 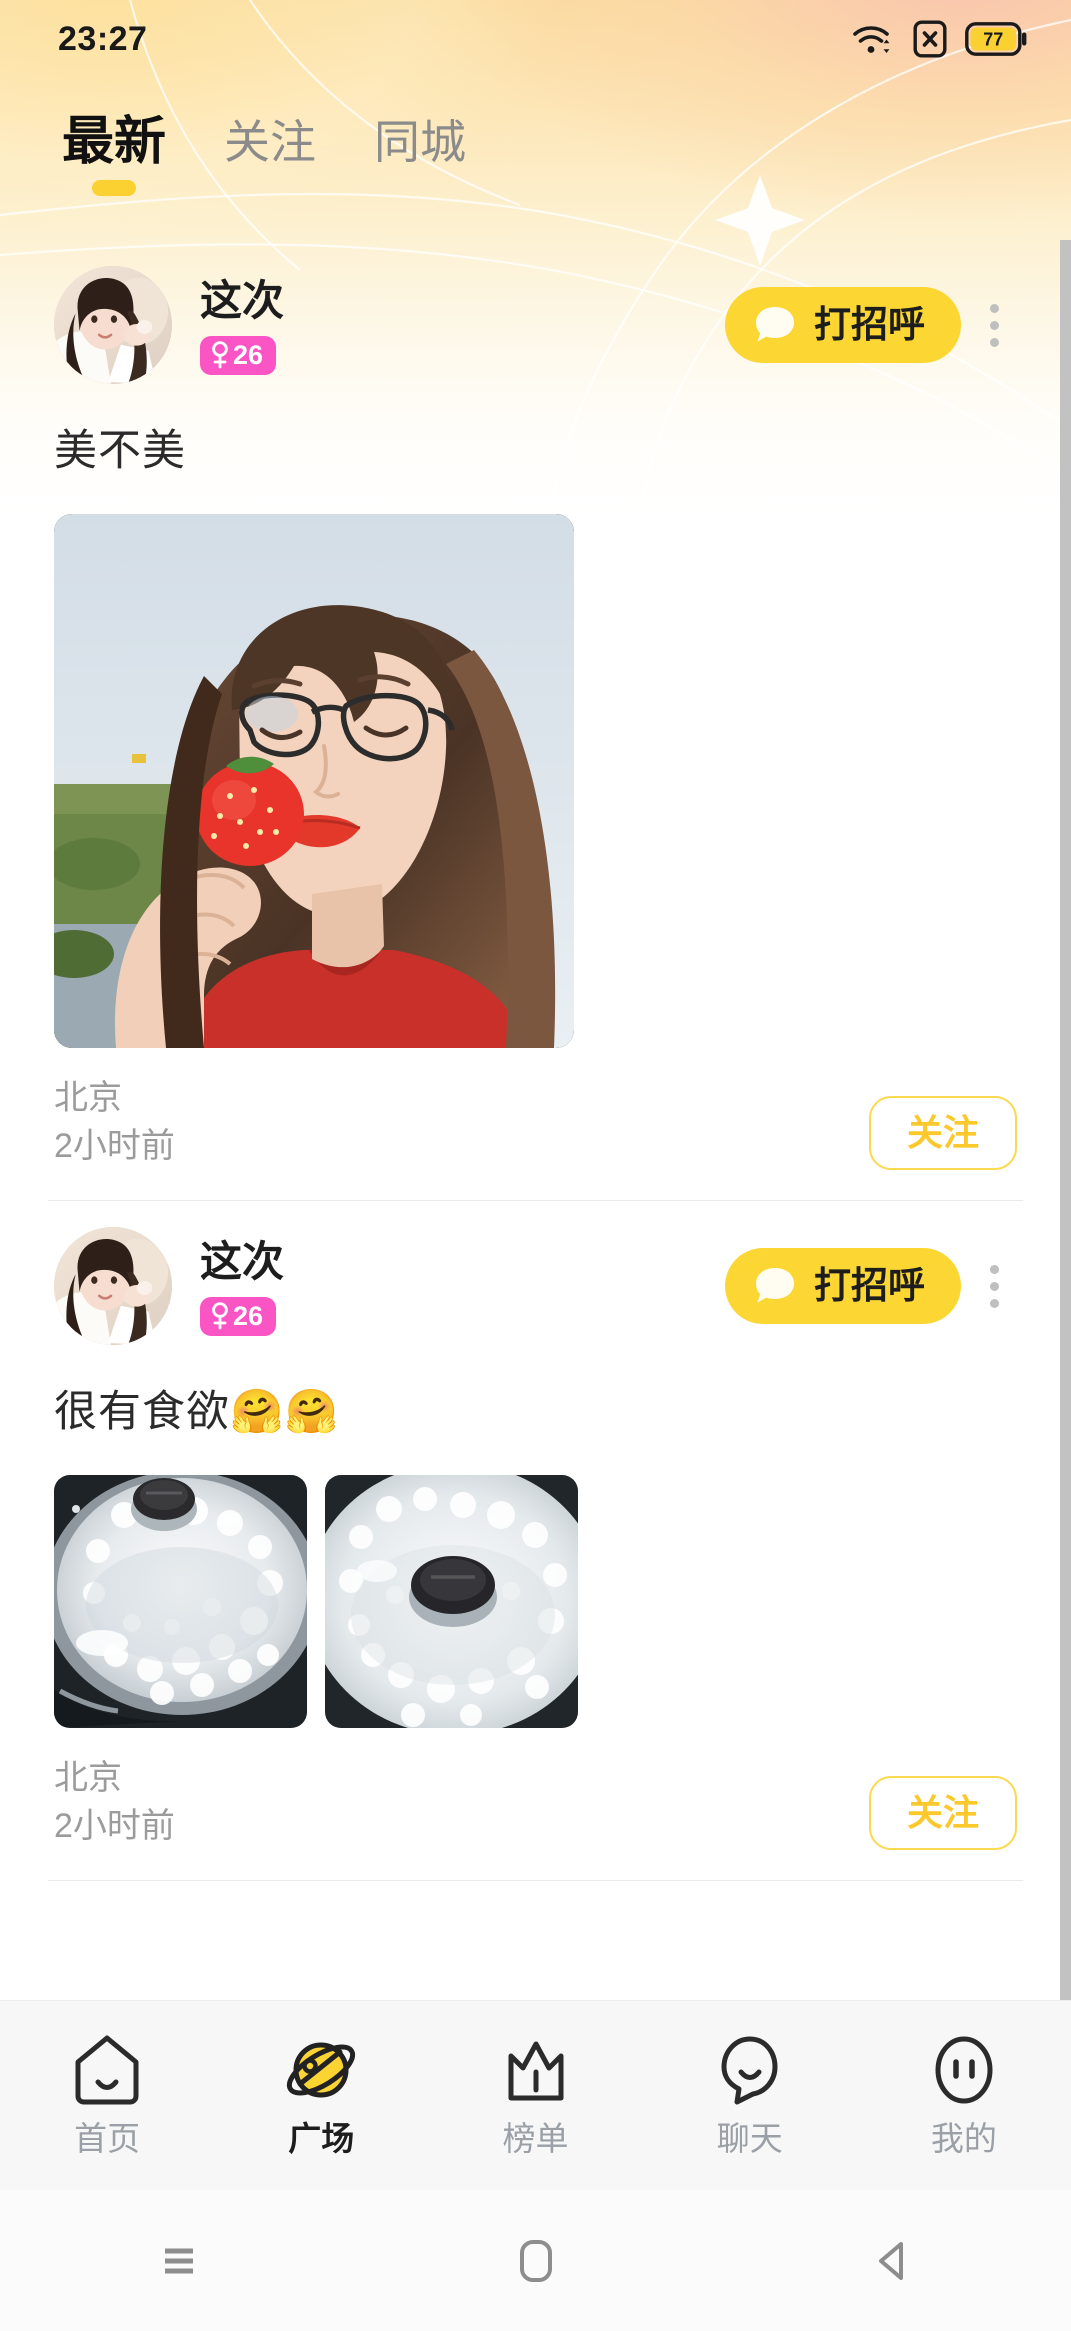 I want to click on tab-active-indicator, so click(x=114, y=188).